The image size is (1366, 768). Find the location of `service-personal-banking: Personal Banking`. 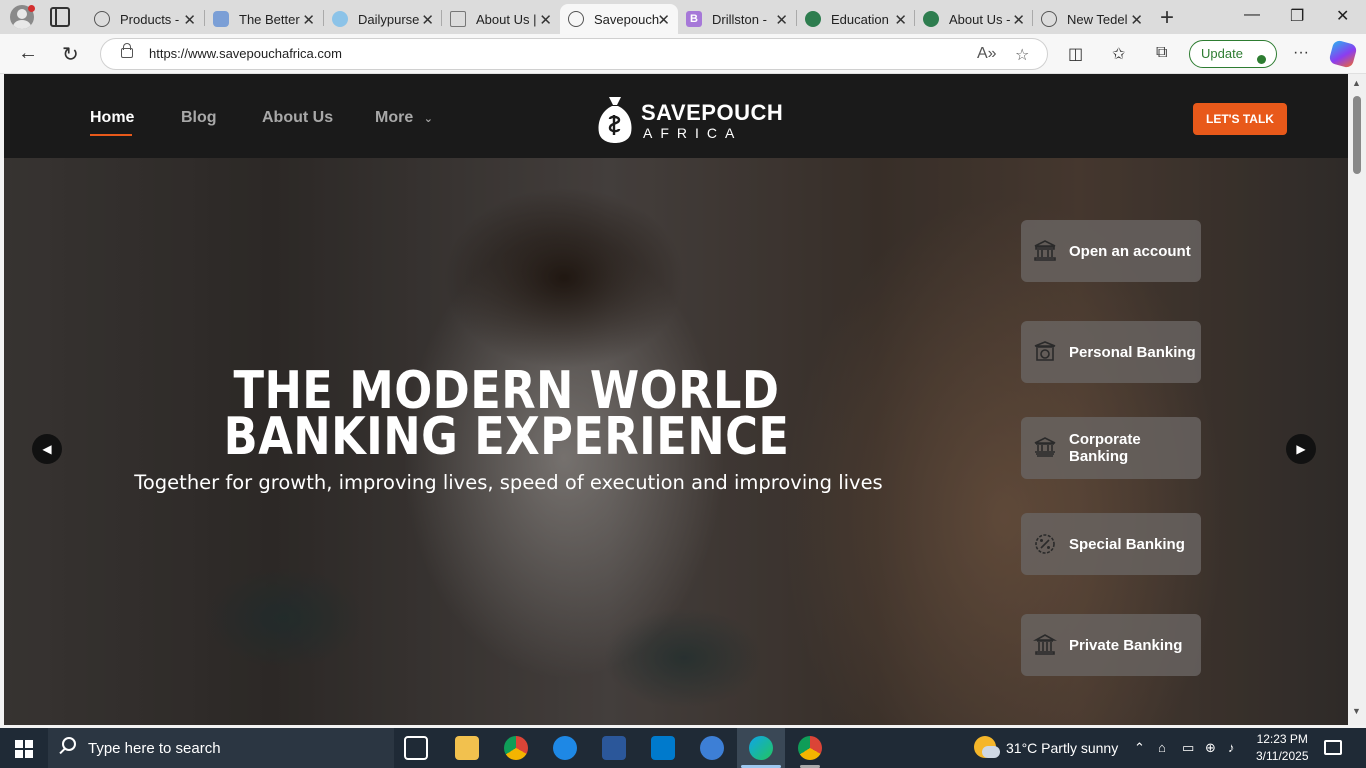

service-personal-banking: Personal Banking is located at coordinates (1111, 352).